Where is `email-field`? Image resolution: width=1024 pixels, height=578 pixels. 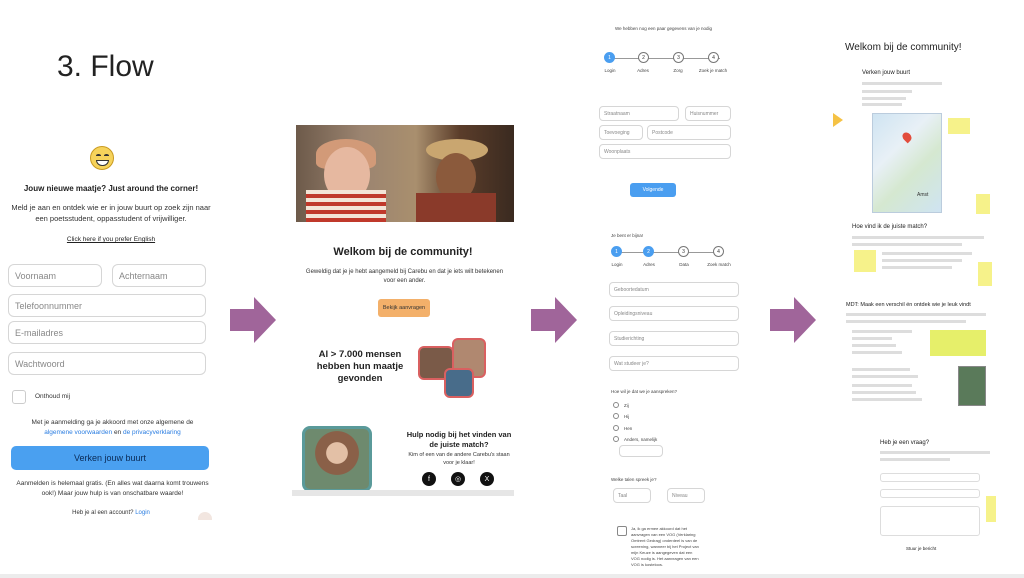 email-field is located at coordinates (930, 493).